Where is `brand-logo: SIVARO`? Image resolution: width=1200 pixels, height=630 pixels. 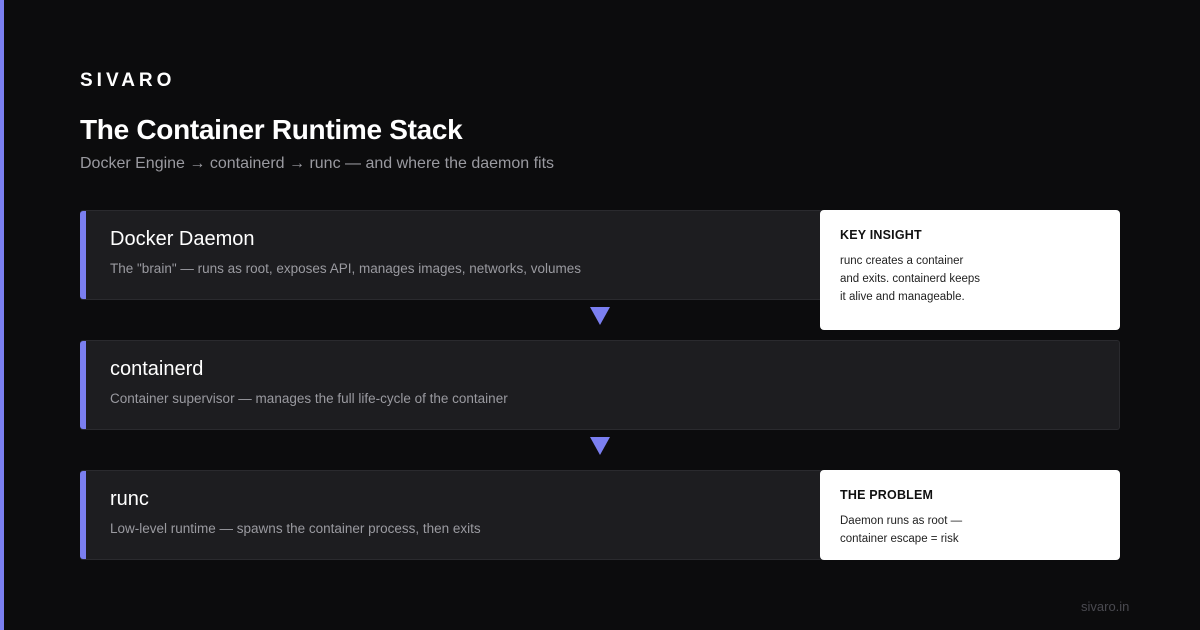
brand-logo: SIVARO is located at coordinates (128, 80).